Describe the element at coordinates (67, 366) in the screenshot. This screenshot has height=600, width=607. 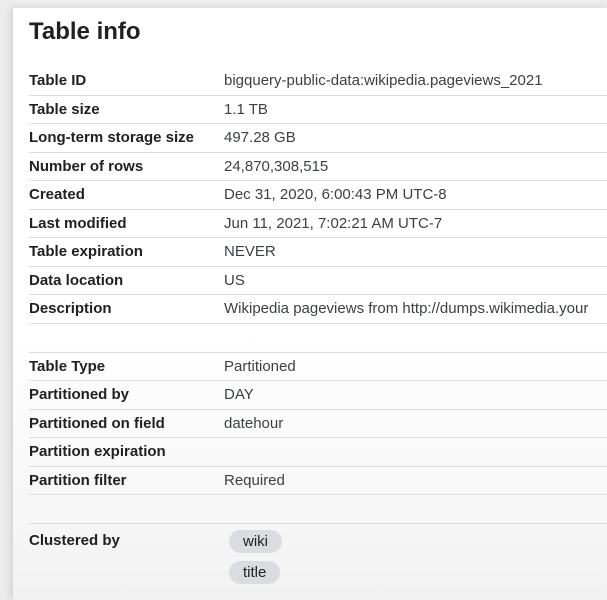
I see `row-label: Table Type` at that location.